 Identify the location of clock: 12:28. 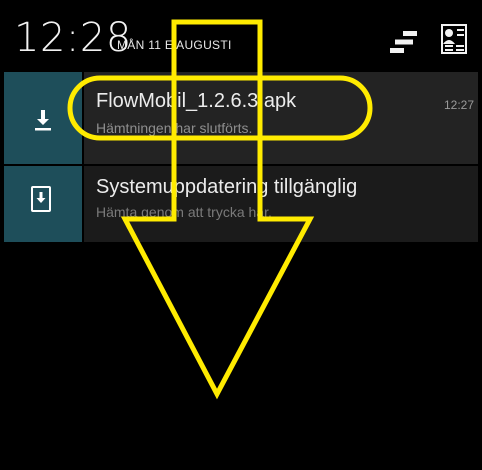
(73, 38).